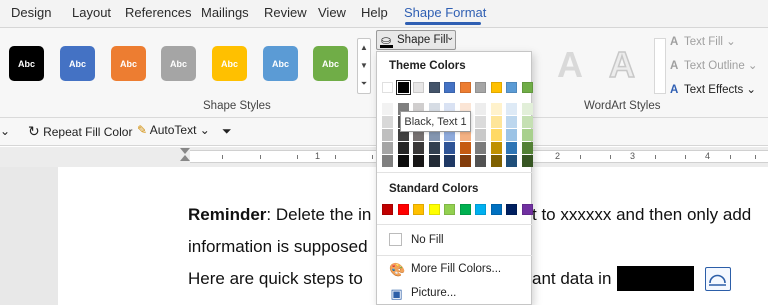 This screenshot has width=768, height=305. I want to click on tab-mailings: Mailings, so click(225, 12).